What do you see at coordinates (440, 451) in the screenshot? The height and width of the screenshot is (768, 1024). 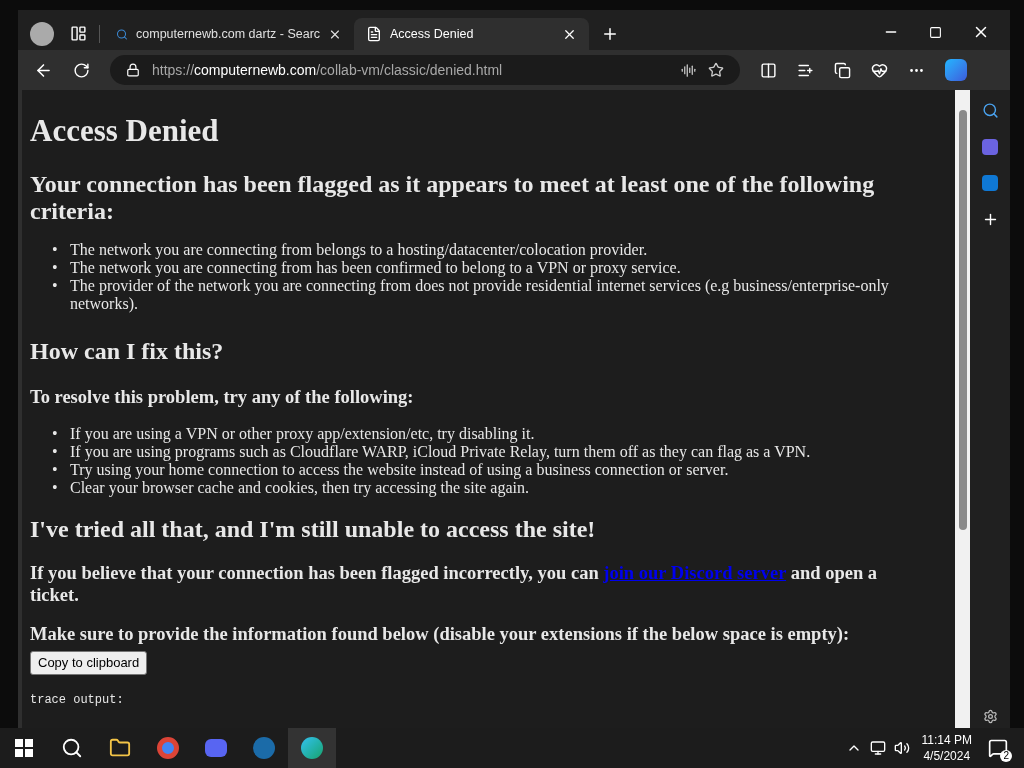 I see `fix-item: If you are using programs such as Cloudflare WARP, iCloud Private Relay, turn them off as they can flag as a VPN.` at bounding box center [440, 451].